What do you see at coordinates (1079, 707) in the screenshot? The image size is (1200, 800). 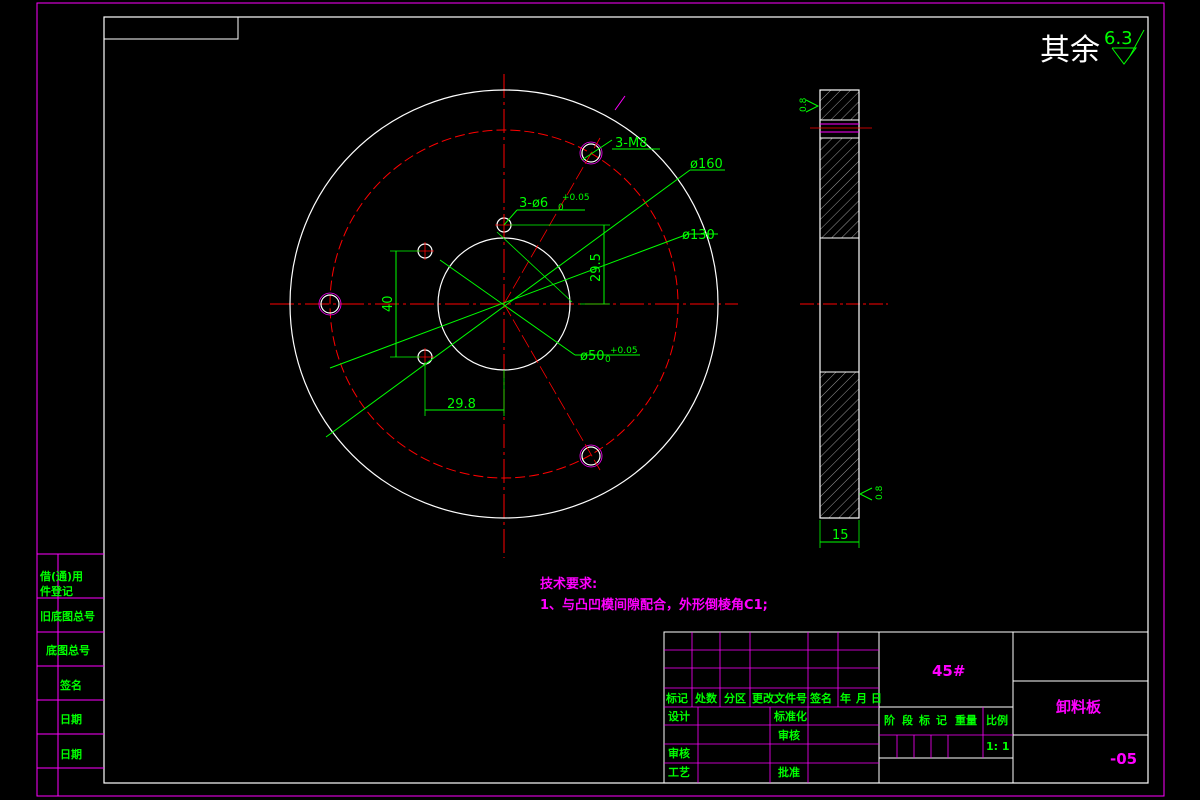 I see `tb-part-name: 卸料板` at bounding box center [1079, 707].